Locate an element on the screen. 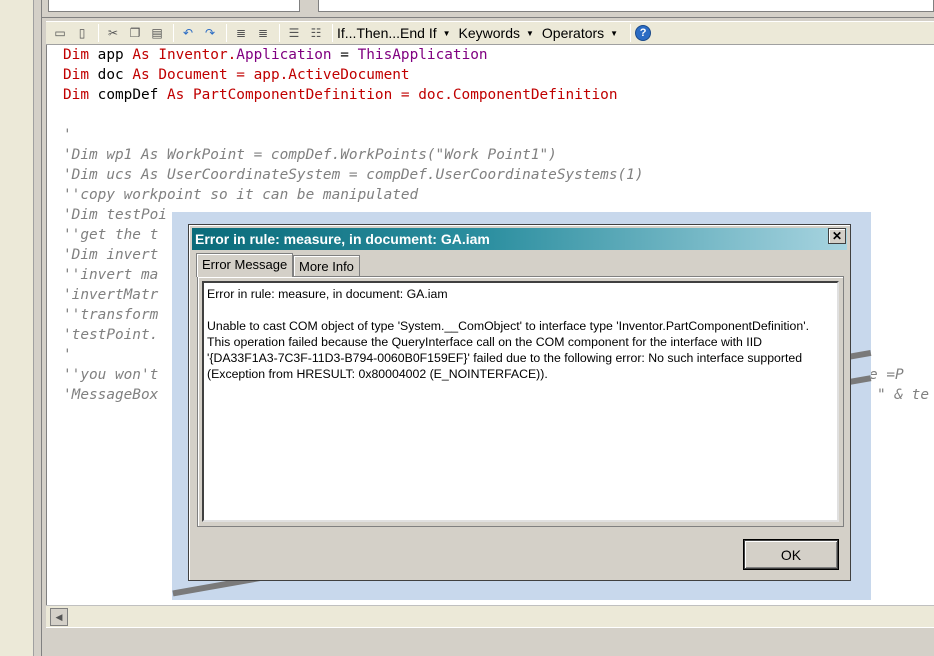  type-name: Application is located at coordinates (284, 55).